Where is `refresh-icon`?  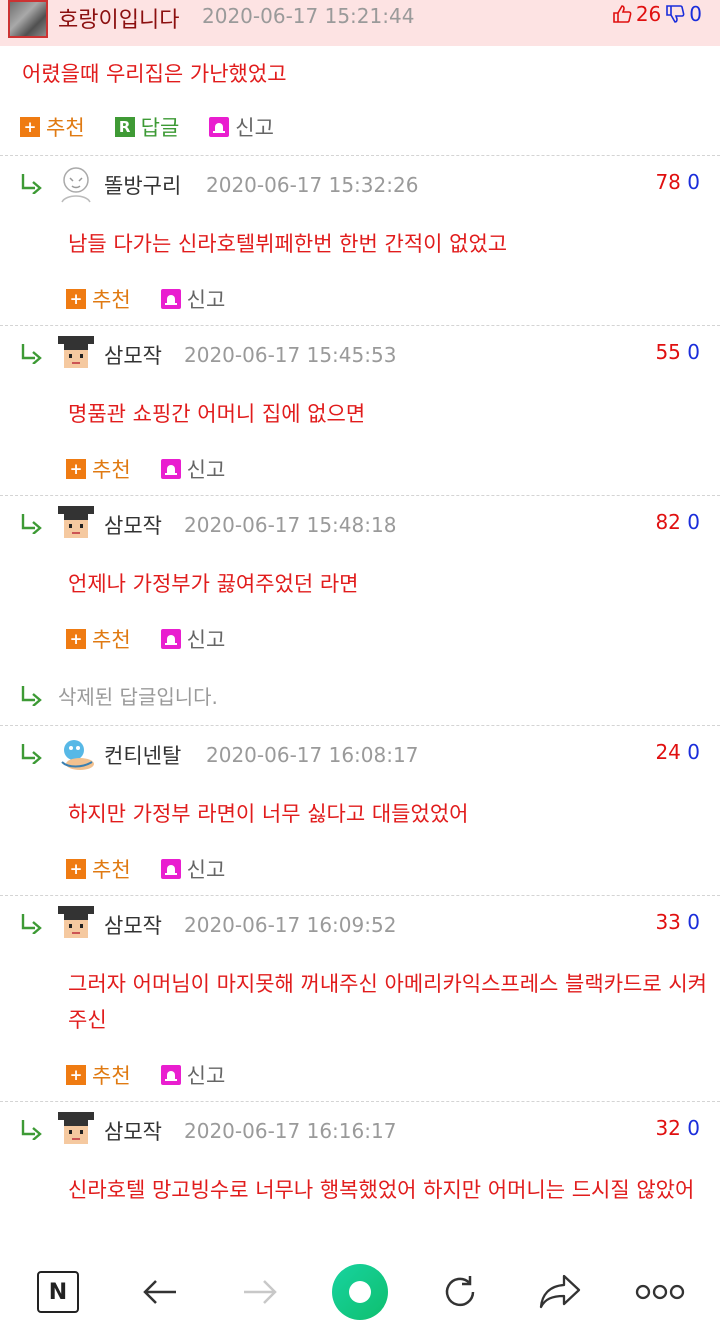 refresh-icon is located at coordinates (460, 1291).